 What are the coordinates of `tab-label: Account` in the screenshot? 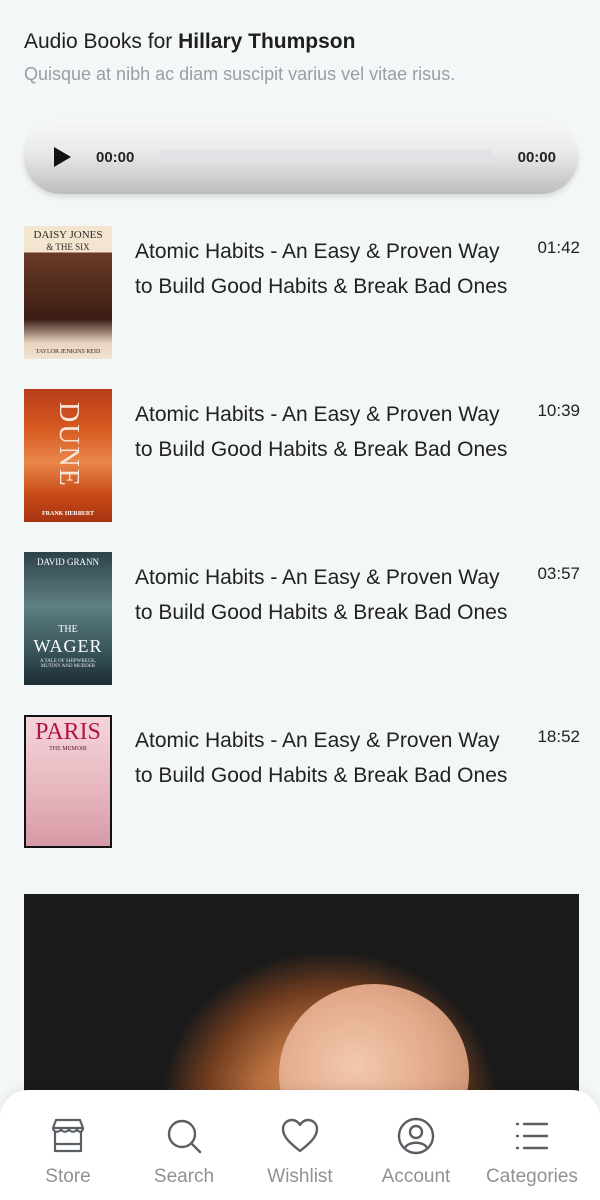 It's located at (416, 1176).